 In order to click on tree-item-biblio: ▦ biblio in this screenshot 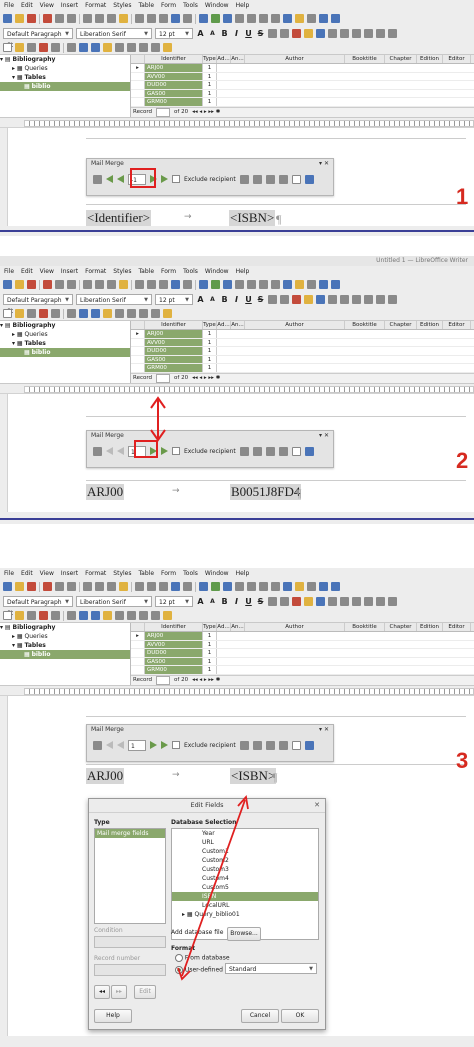, I will do `click(65, 654)`.